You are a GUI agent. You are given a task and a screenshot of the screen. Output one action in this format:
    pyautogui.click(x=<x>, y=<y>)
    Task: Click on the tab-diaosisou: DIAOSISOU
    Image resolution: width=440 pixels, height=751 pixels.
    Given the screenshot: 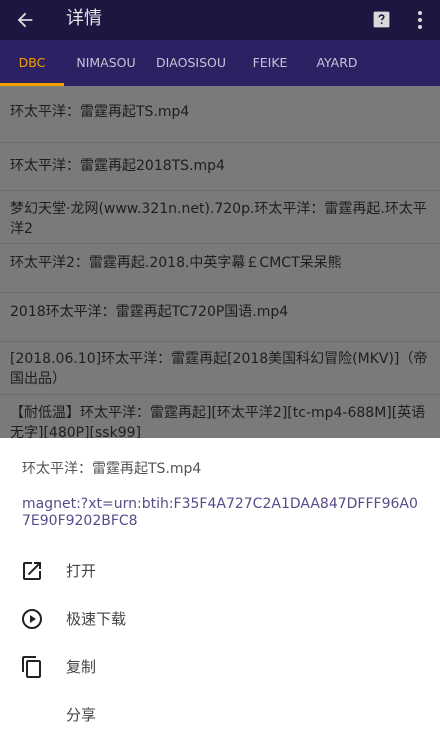 What is the action you would take?
    pyautogui.click(x=191, y=63)
    